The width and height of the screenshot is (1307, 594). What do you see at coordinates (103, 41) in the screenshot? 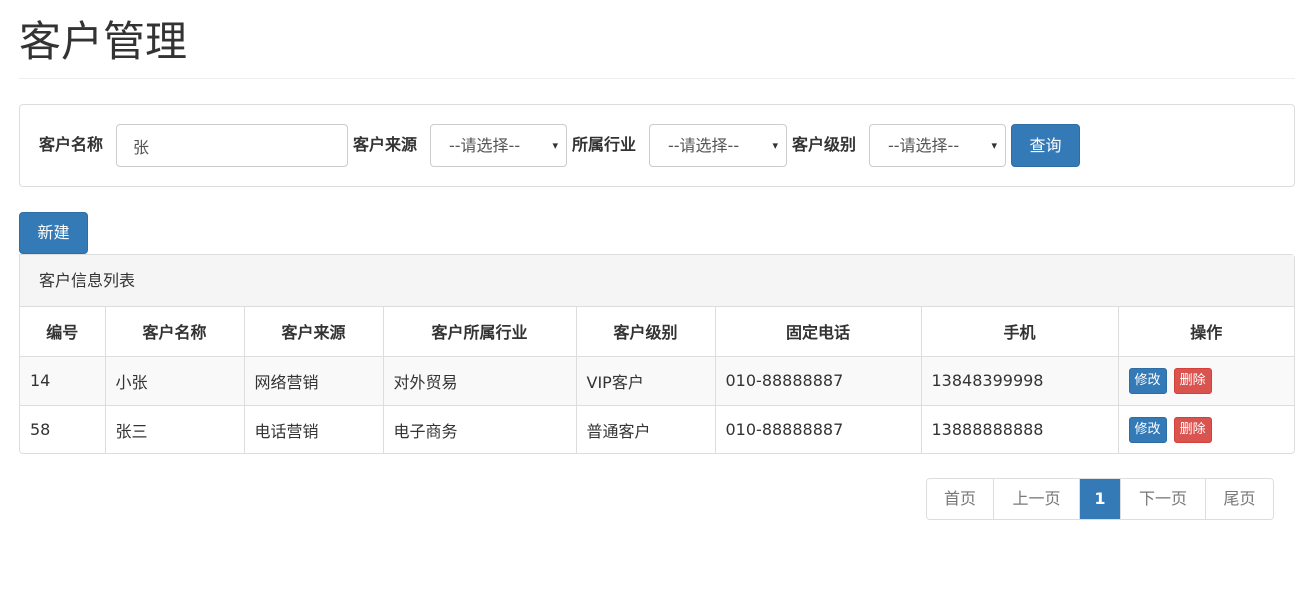
I see `page-title: 客户管理` at bounding box center [103, 41].